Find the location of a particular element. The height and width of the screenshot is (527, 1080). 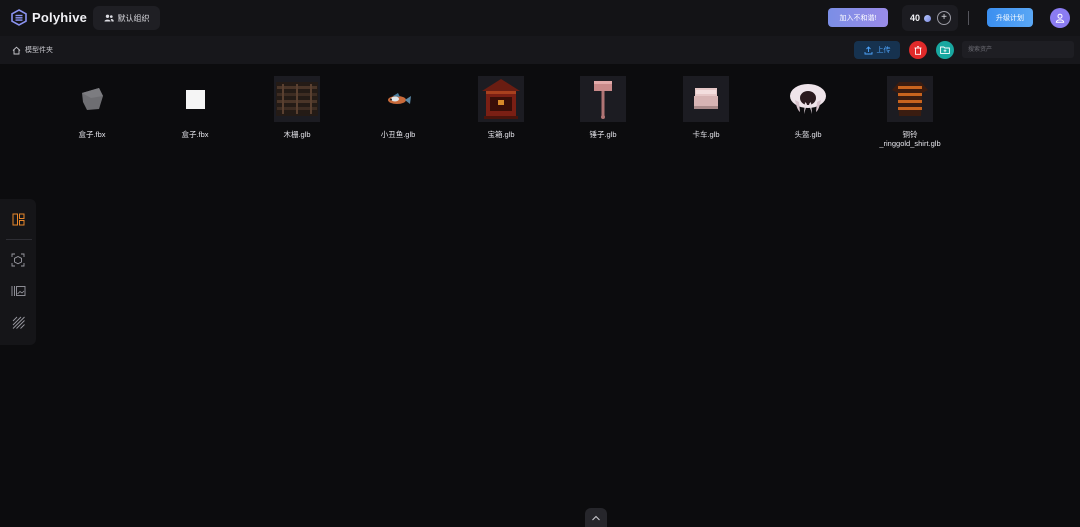

asset-card: 铜铃 _ringgold_shirt.glb is located at coordinates (910, 112).